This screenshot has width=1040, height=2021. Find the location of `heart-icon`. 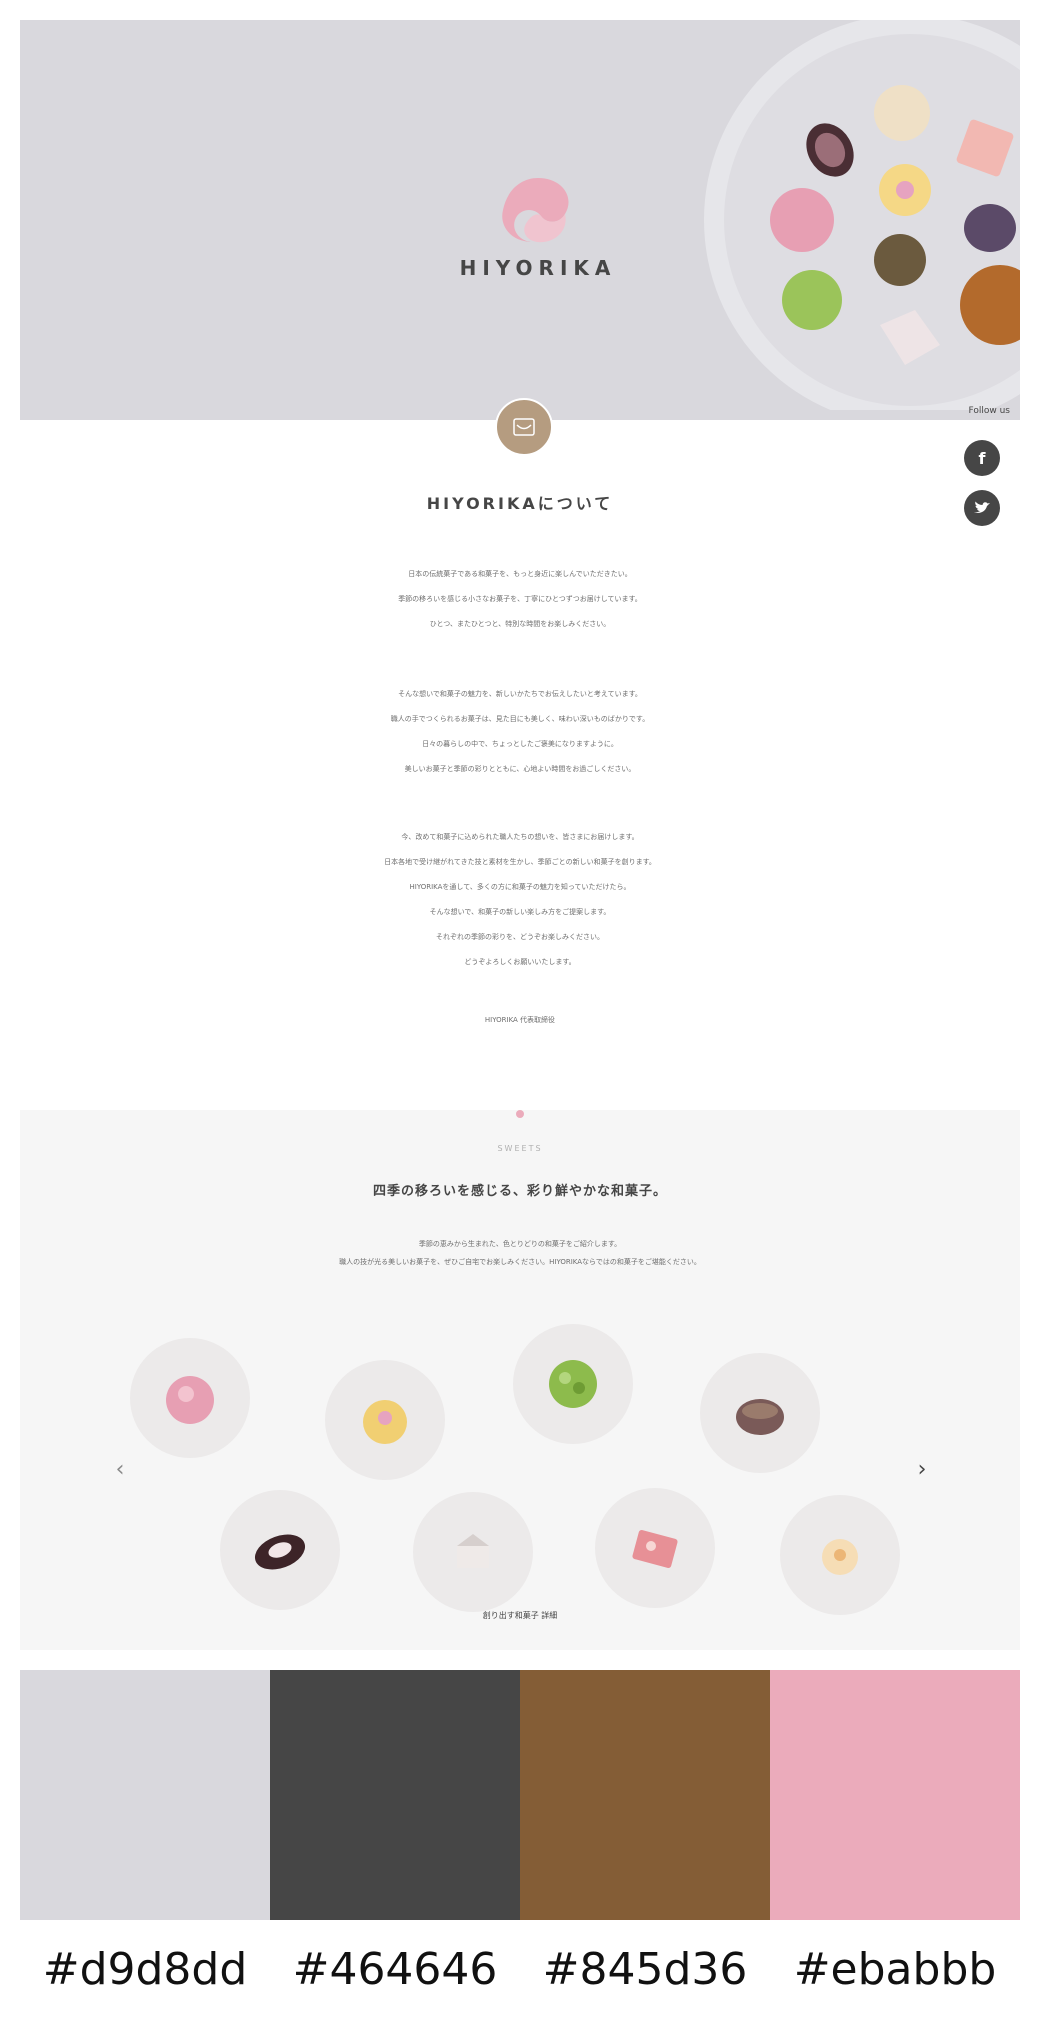

heart-icon is located at coordinates (524, 427).